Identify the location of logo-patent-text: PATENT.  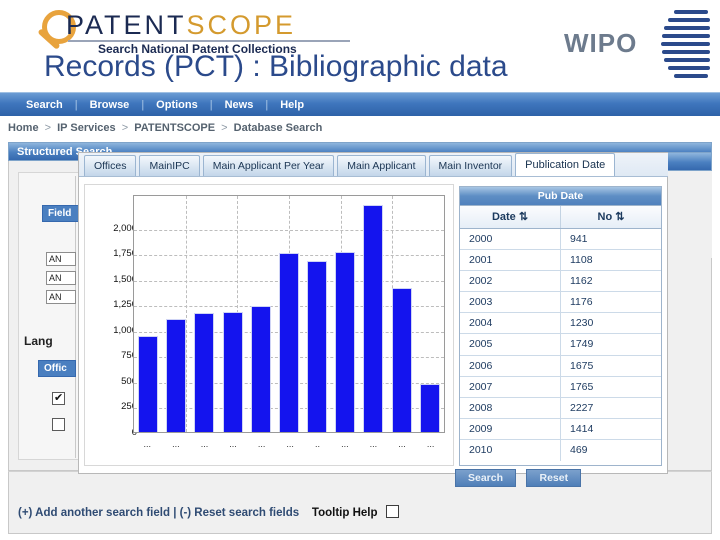
(126, 25).